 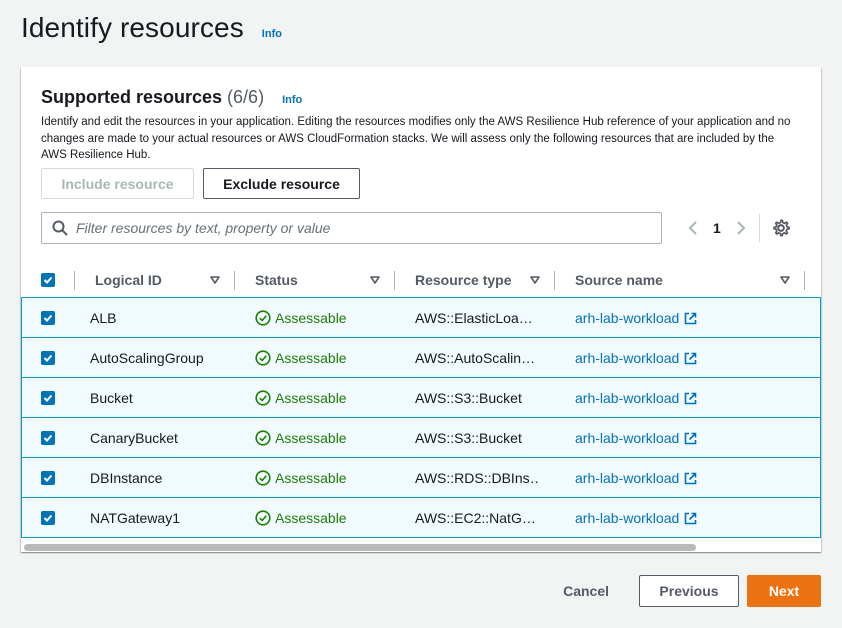 What do you see at coordinates (360, 547) in the screenshot?
I see `scrollbar-thumb` at bounding box center [360, 547].